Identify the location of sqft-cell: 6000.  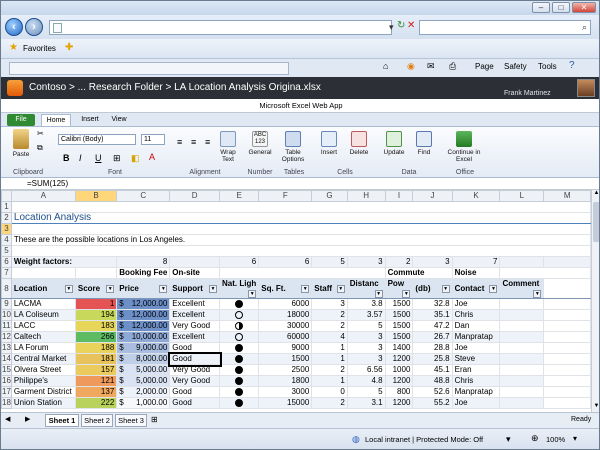
(285, 304).